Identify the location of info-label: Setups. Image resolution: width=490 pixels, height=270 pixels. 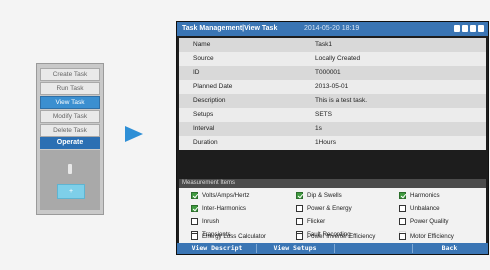
(203, 114).